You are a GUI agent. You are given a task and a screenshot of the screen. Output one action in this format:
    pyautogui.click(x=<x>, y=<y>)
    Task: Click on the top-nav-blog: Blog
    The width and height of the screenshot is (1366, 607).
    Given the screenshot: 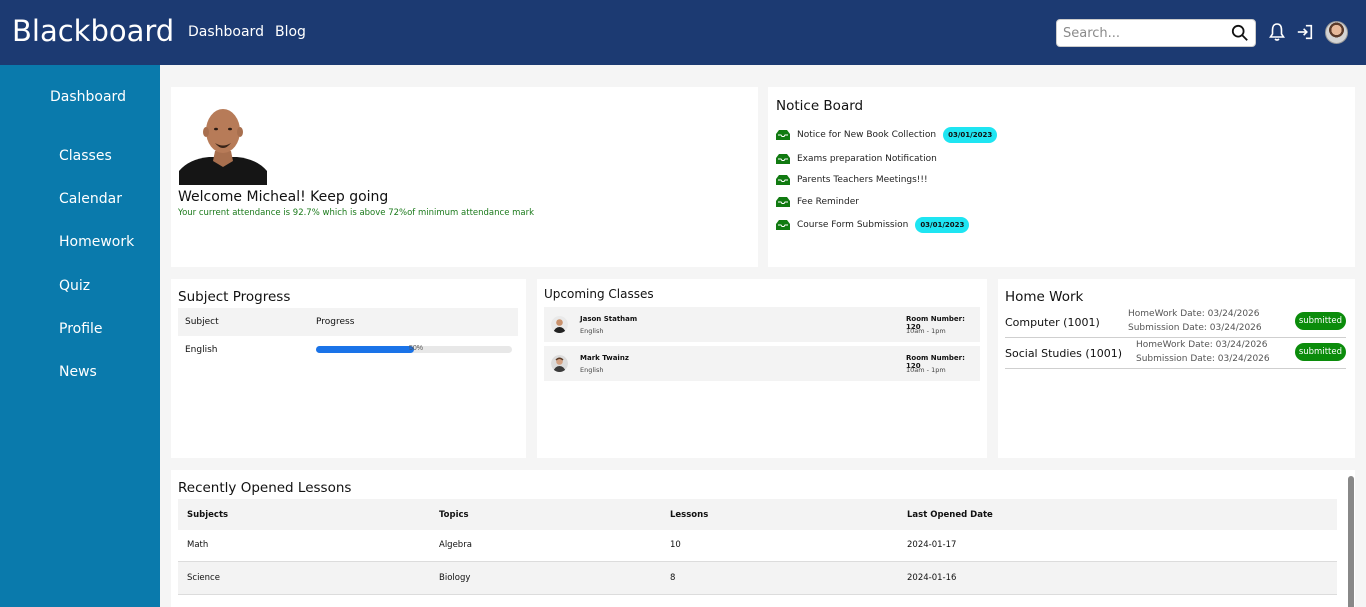 What is the action you would take?
    pyautogui.click(x=290, y=32)
    